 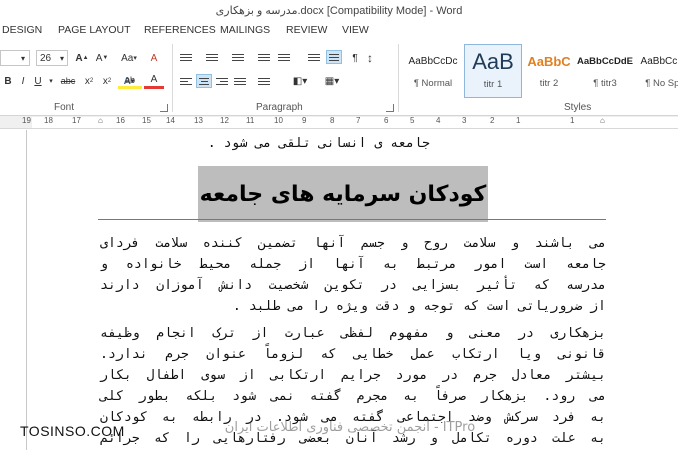 I want to click on highlight-color-button: ab, so click(x=130, y=81).